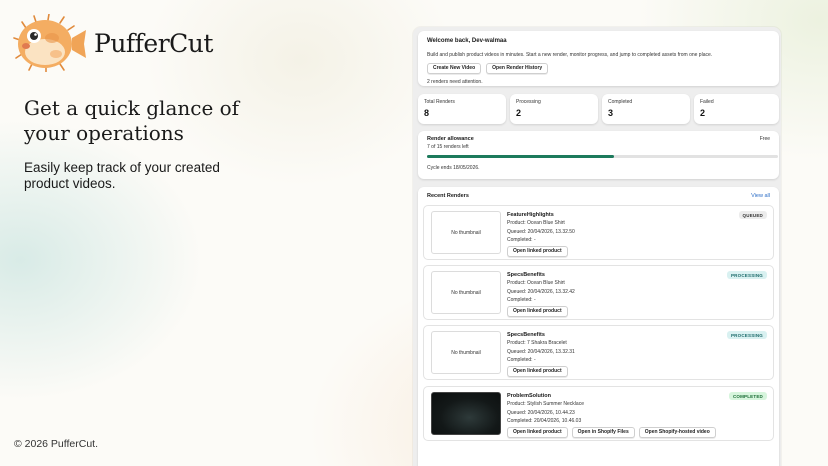 The image size is (828, 466). What do you see at coordinates (603, 433) in the screenshot?
I see `open-in-shopify-files-button: Open in Shopify Files` at bounding box center [603, 433].